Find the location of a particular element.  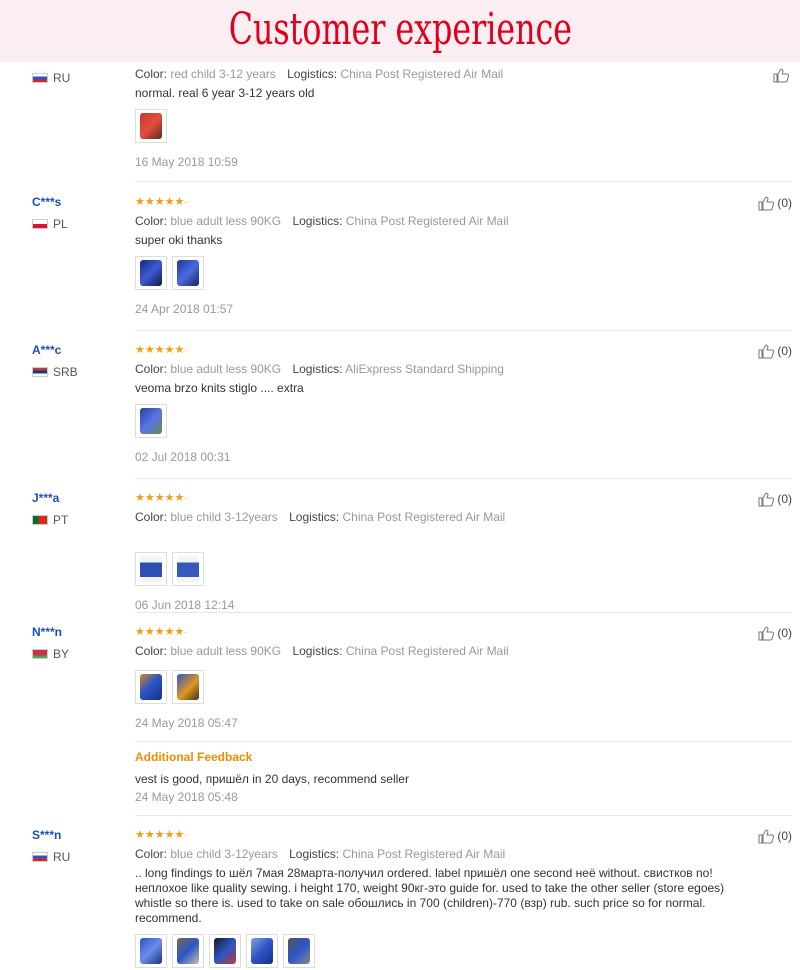

flag-pt-icon is located at coordinates (40, 520).